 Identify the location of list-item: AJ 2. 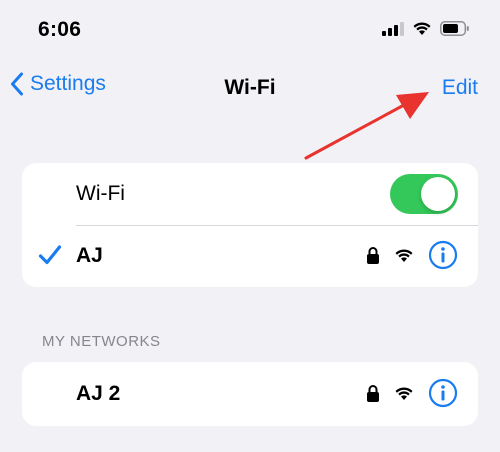
(250, 394).